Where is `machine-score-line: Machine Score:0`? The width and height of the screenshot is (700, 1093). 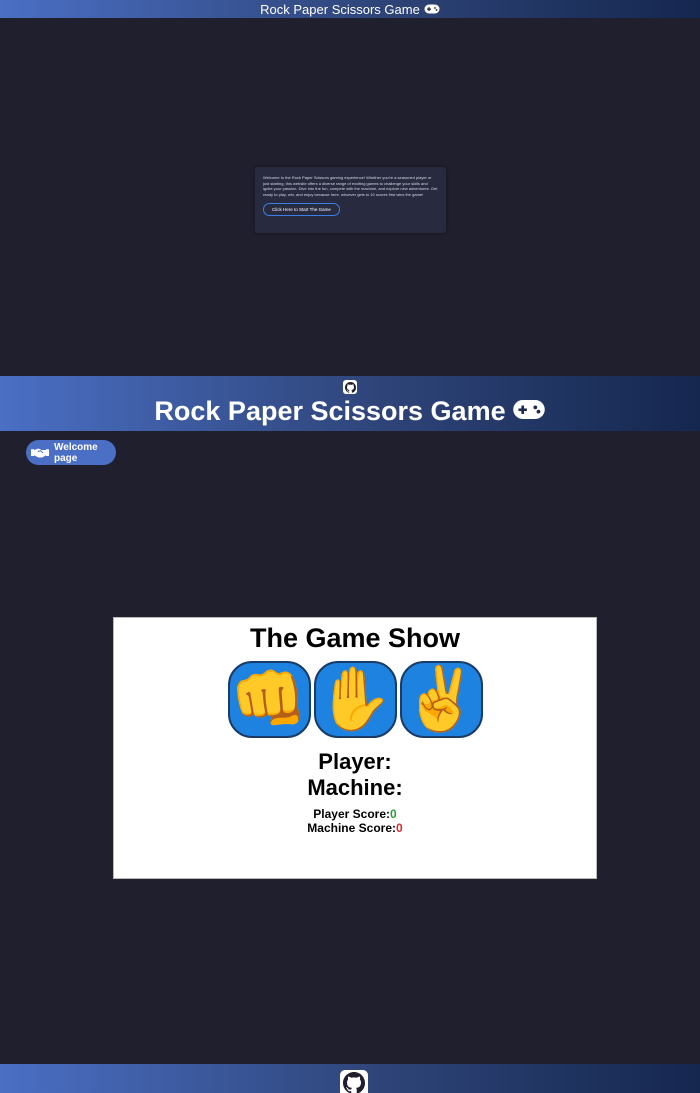
machine-score-line: Machine Score:0 is located at coordinates (355, 828).